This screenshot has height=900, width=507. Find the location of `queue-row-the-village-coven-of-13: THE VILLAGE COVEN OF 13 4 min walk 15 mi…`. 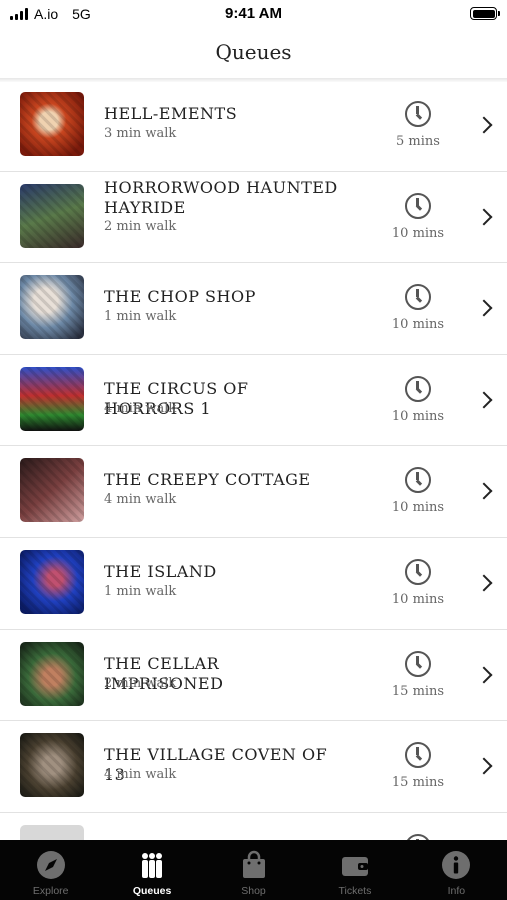

queue-row-the-village-coven-of-13: THE VILLAGE COVEN OF 13 4 min walk 15 mi… is located at coordinates (253, 767).